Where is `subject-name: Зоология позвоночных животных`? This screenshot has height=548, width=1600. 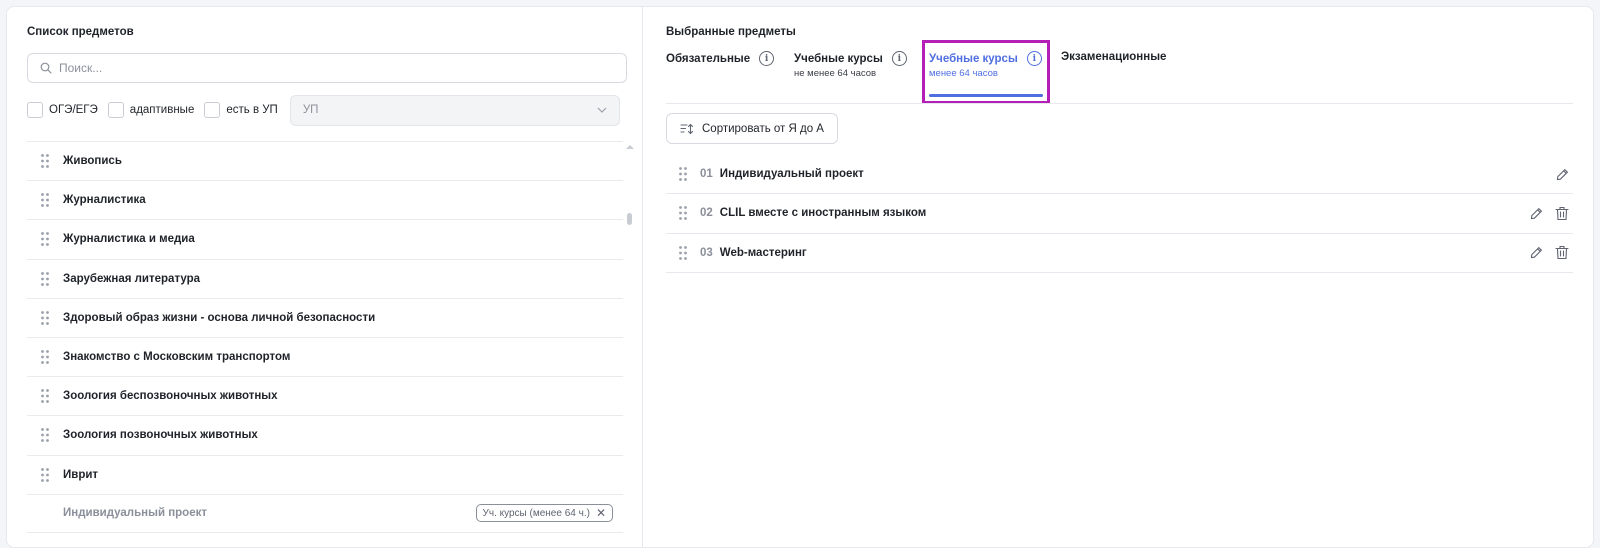 subject-name: Зоология позвоночных животных is located at coordinates (160, 435).